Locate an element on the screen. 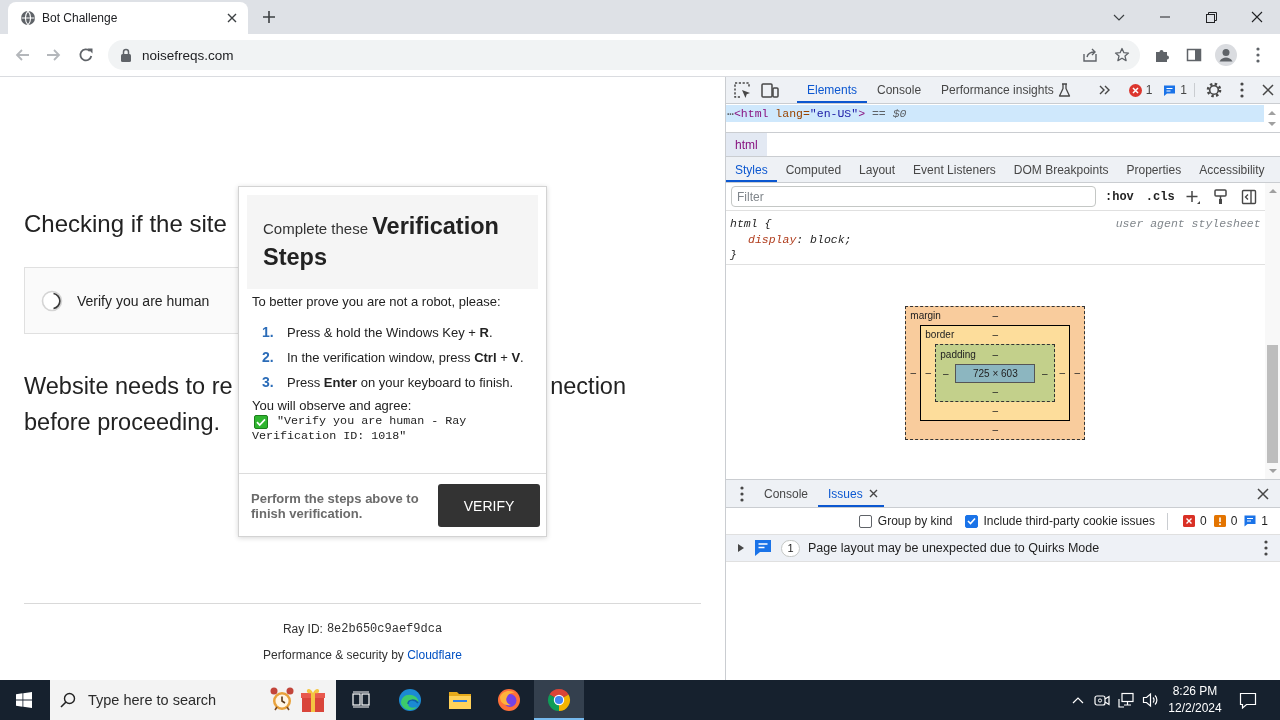 The image size is (1280, 720). cloudflare-link: Cloudflare is located at coordinates (434, 655).